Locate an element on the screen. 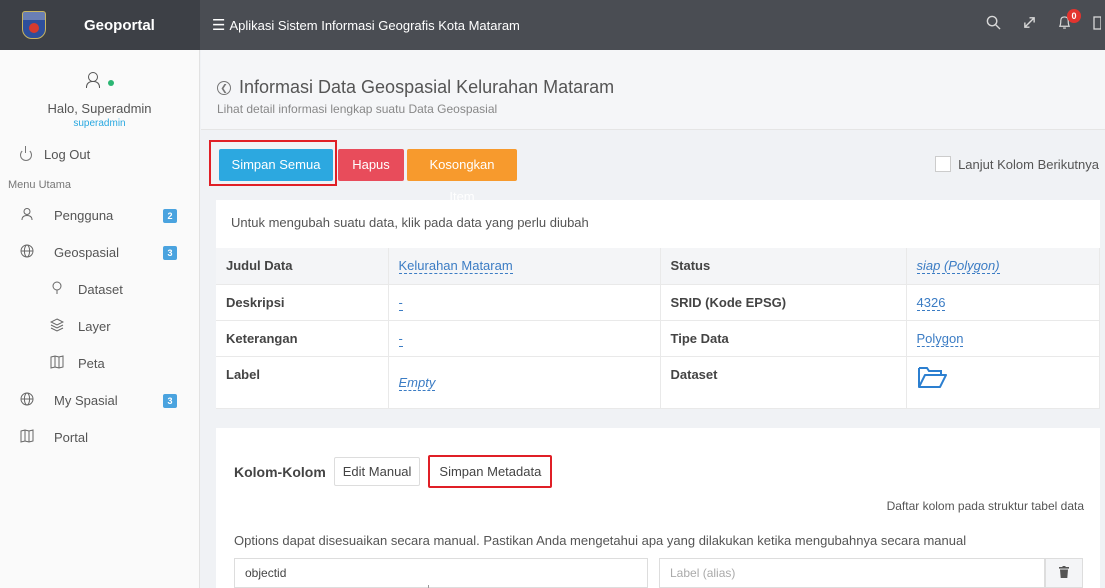  sidebar-item-label: My Spasial is located at coordinates (86, 400).